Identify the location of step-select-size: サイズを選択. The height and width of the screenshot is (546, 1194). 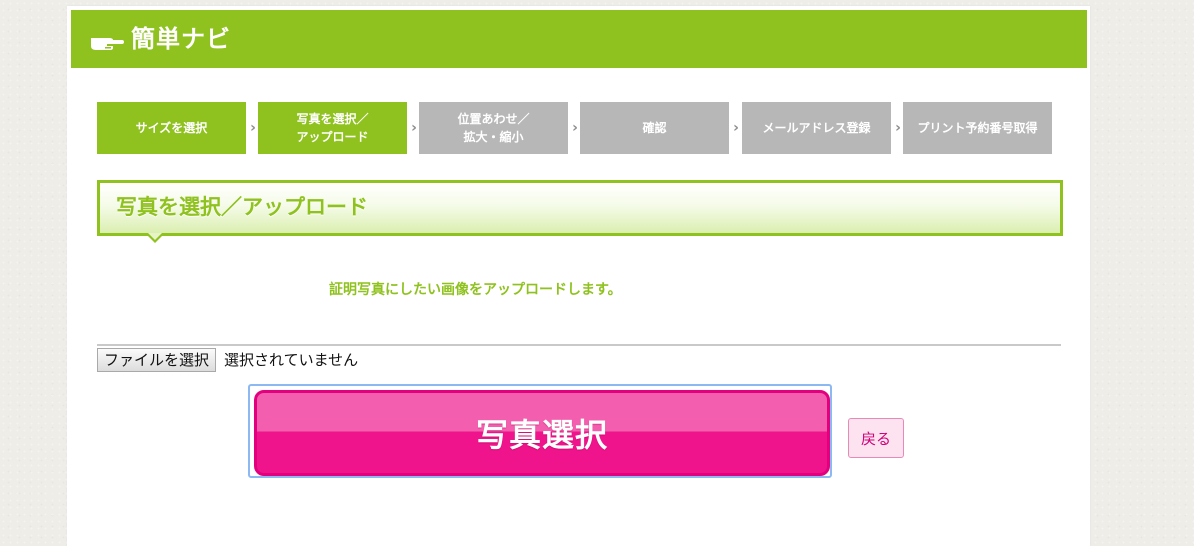
(171, 128).